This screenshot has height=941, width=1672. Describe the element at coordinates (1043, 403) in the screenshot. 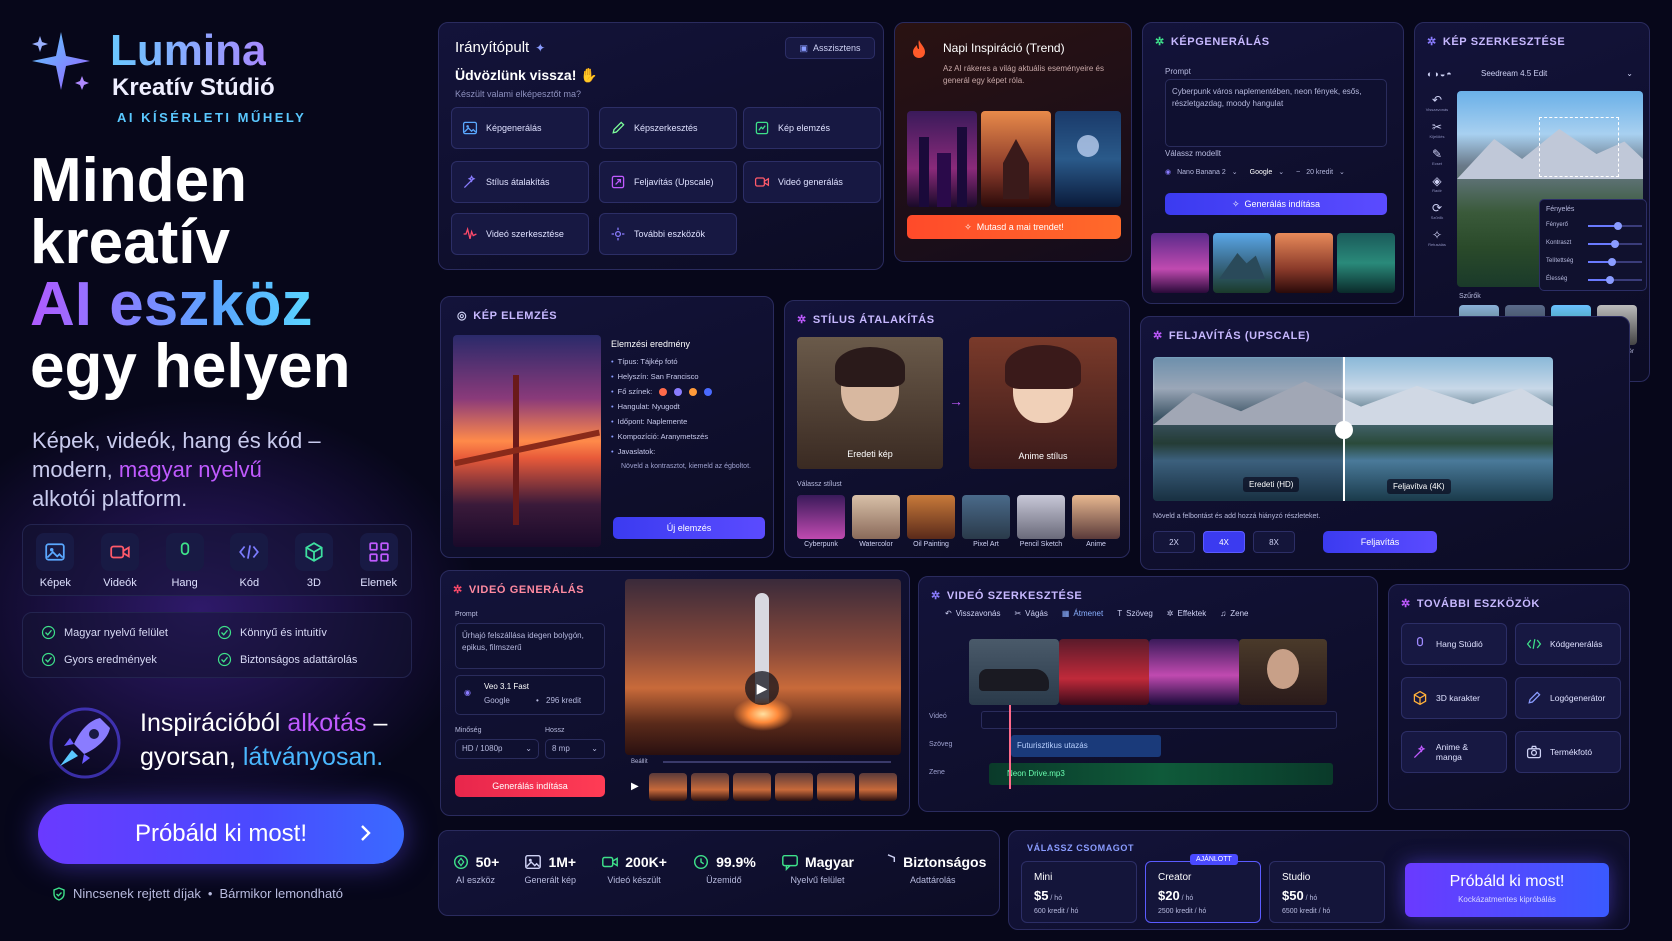

I see `style-anime-image` at that location.